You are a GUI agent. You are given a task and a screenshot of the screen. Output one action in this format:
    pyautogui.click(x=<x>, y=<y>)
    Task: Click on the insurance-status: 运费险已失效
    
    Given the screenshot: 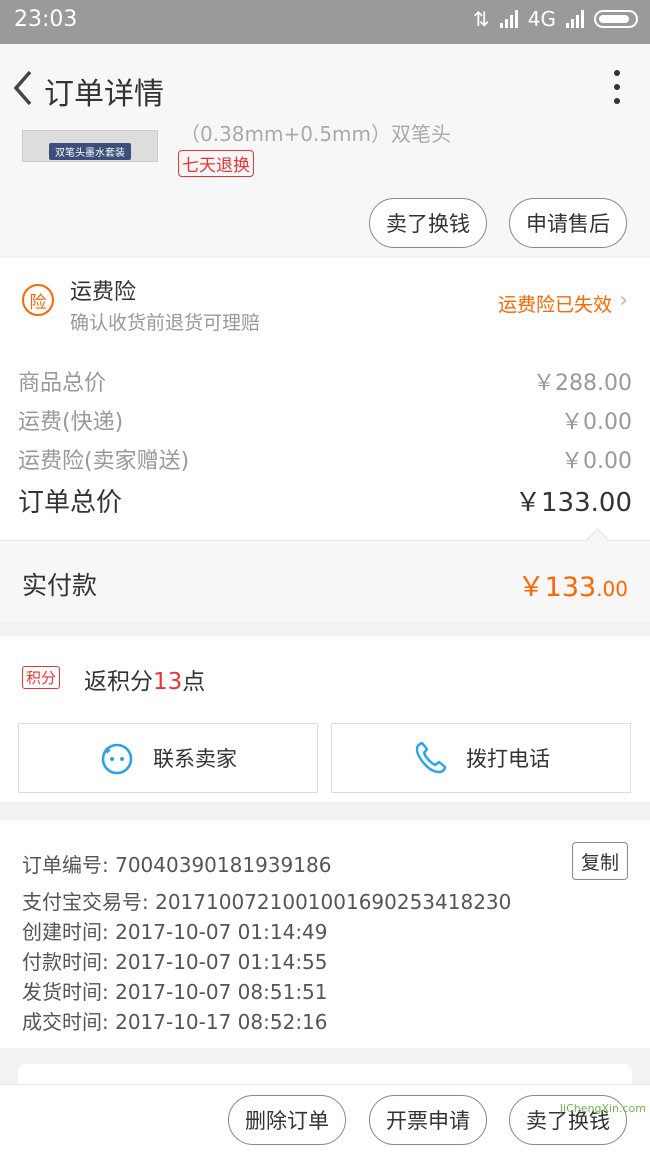 What is the action you would take?
    pyautogui.click(x=555, y=303)
    